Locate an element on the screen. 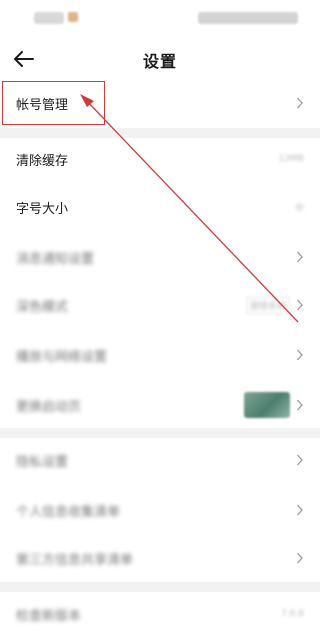 The height and width of the screenshot is (633, 320). settings-row-font-size: 字号大小 中 is located at coordinates (160, 207).